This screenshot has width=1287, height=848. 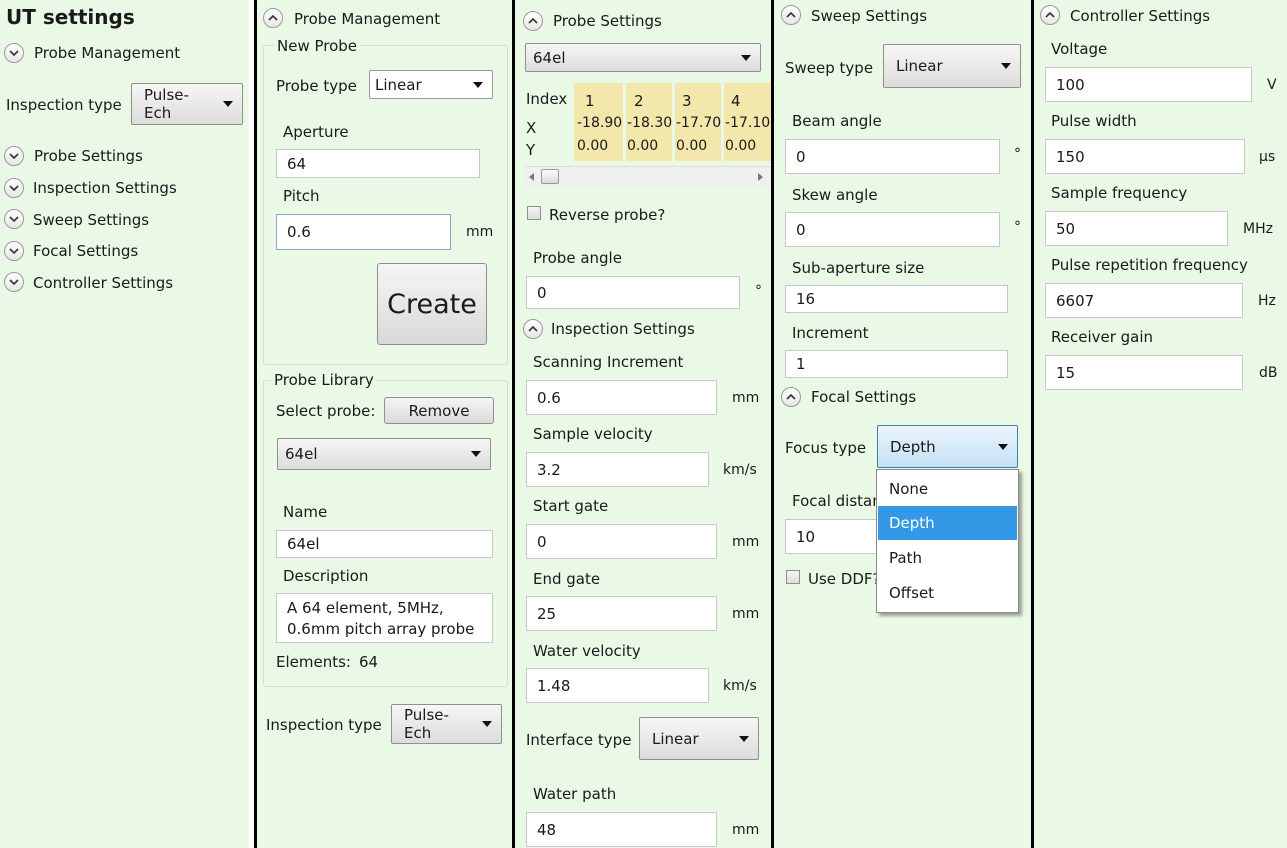 What do you see at coordinates (1144, 372) in the screenshot?
I see `receiver-gain-input: 15` at bounding box center [1144, 372].